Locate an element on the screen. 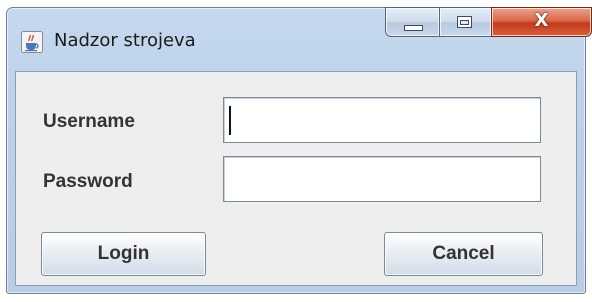 The image size is (592, 302). cancel-button: Cancel is located at coordinates (463, 254).